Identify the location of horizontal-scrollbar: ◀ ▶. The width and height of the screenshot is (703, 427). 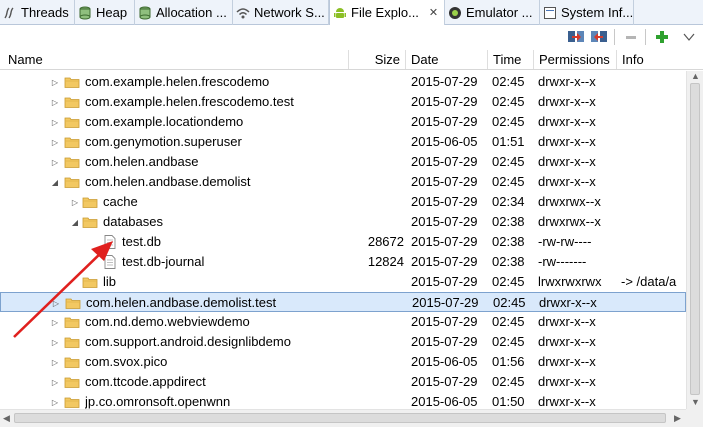
(343, 418).